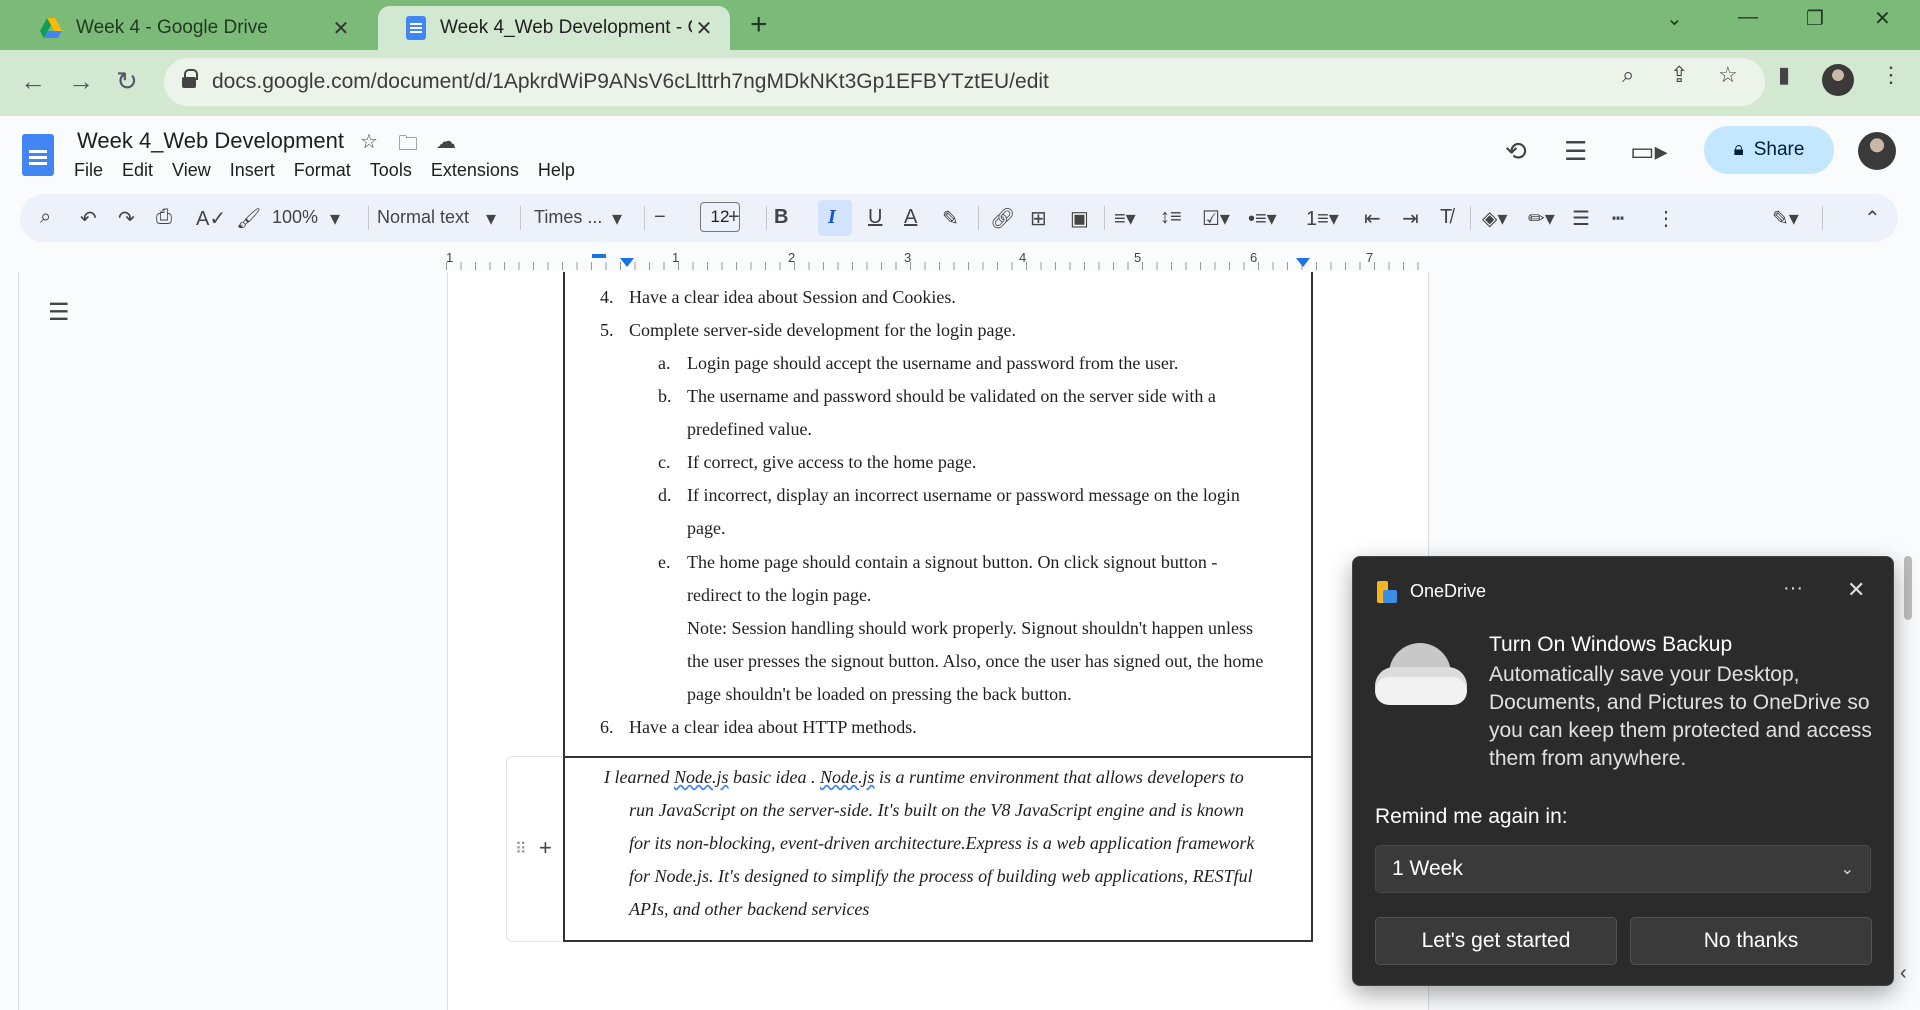  What do you see at coordinates (545, 848) in the screenshot?
I see `add-row-icon: +` at bounding box center [545, 848].